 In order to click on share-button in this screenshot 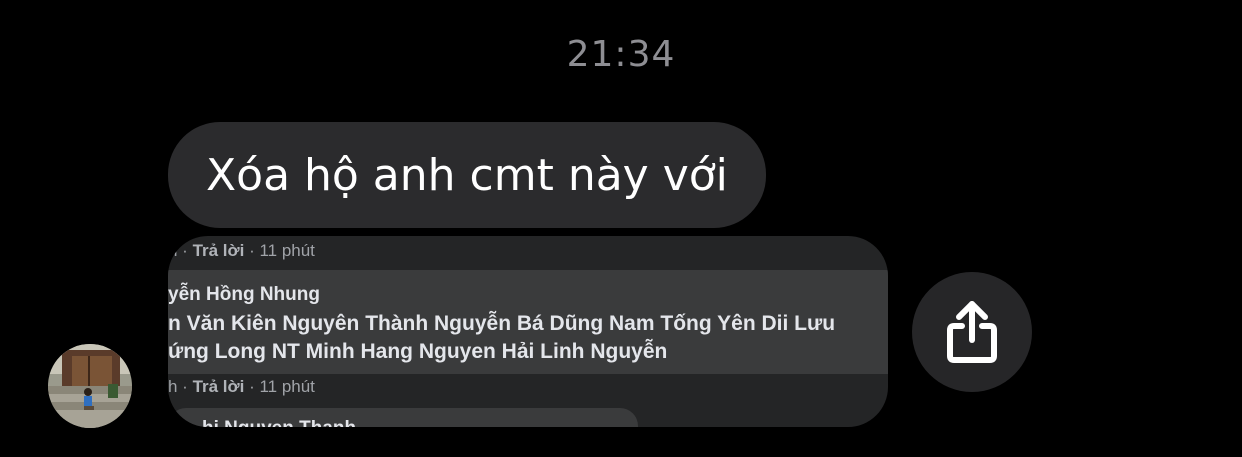, I will do `click(972, 332)`.